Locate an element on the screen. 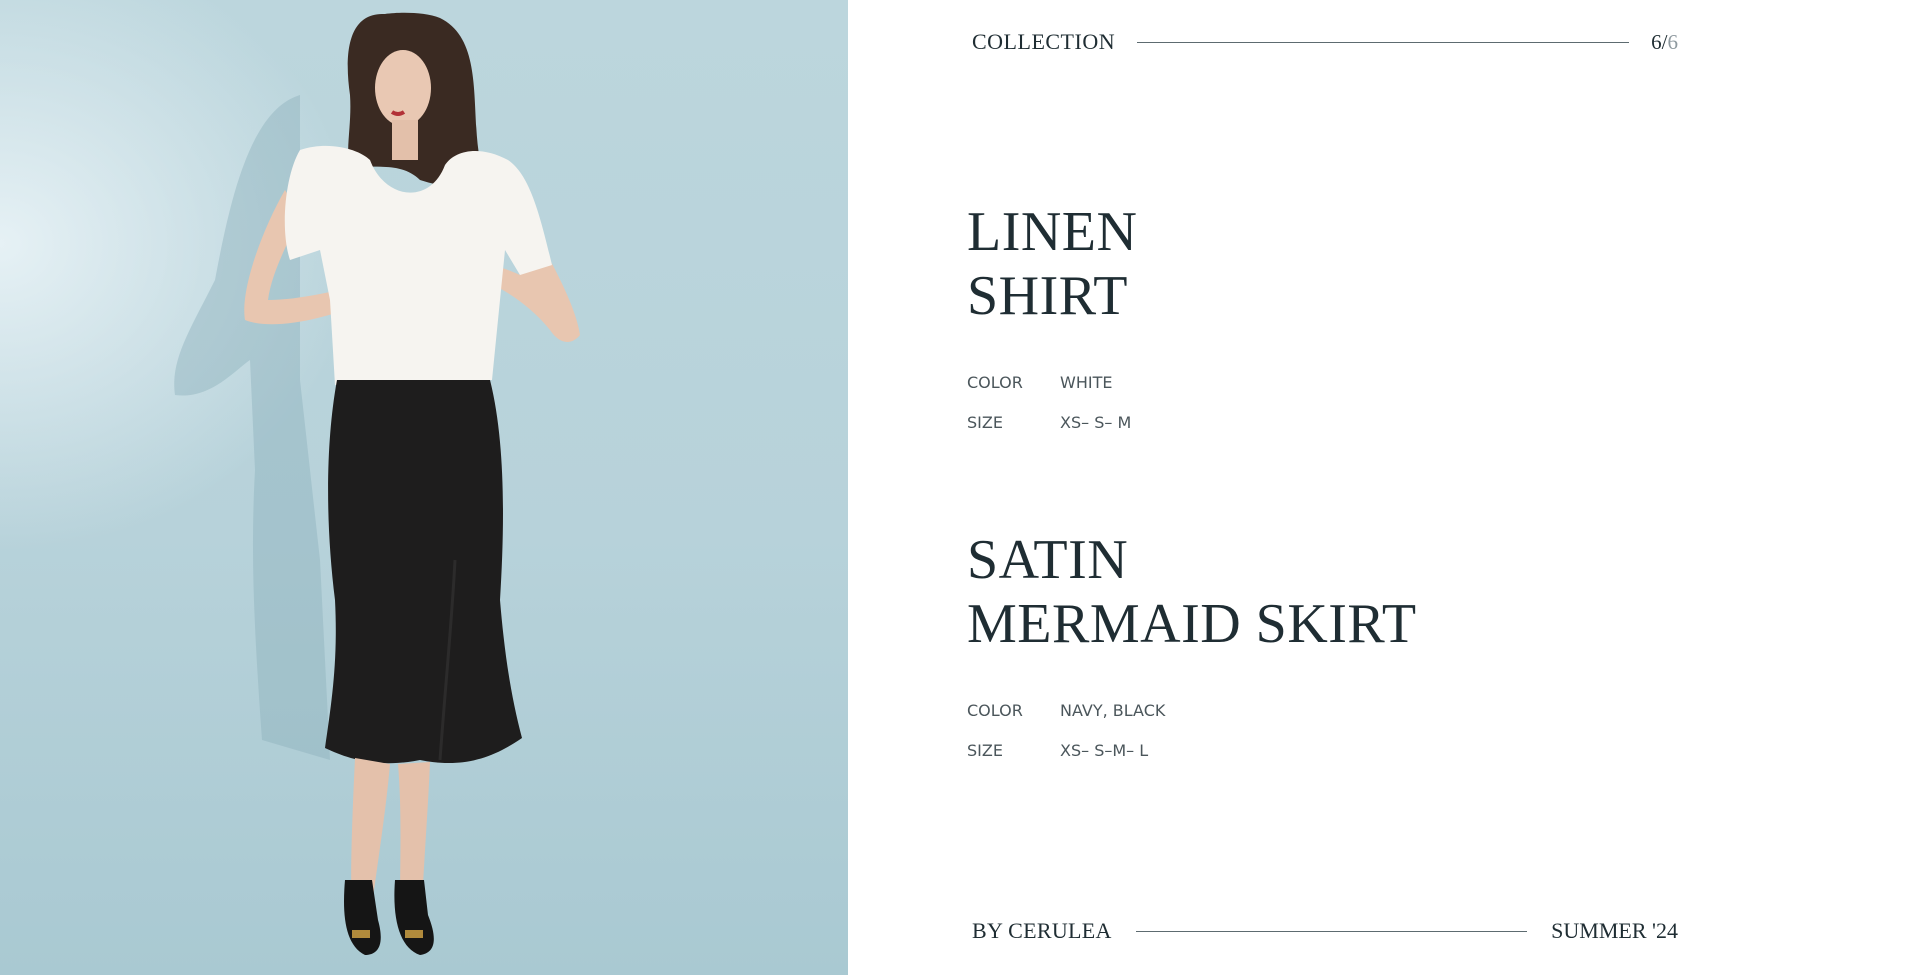 Image resolution: width=1920 pixels, height=975 pixels. page-current: 6/ is located at coordinates (1659, 41).